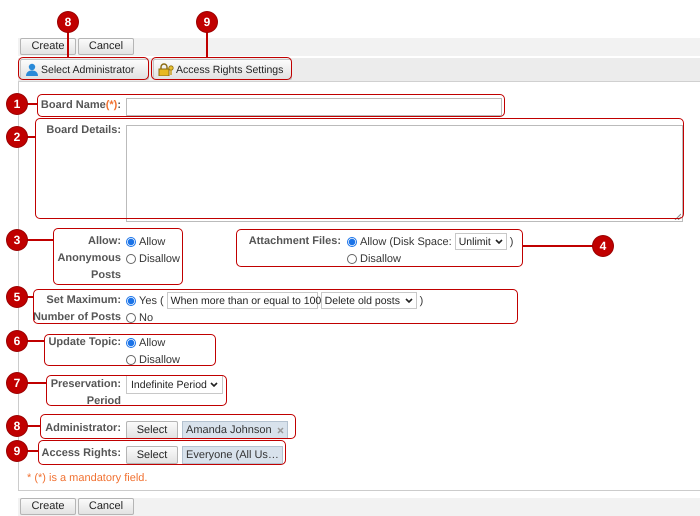 Image resolution: width=700 pixels, height=516 pixels. I want to click on field-label: Posts, so click(106, 275).